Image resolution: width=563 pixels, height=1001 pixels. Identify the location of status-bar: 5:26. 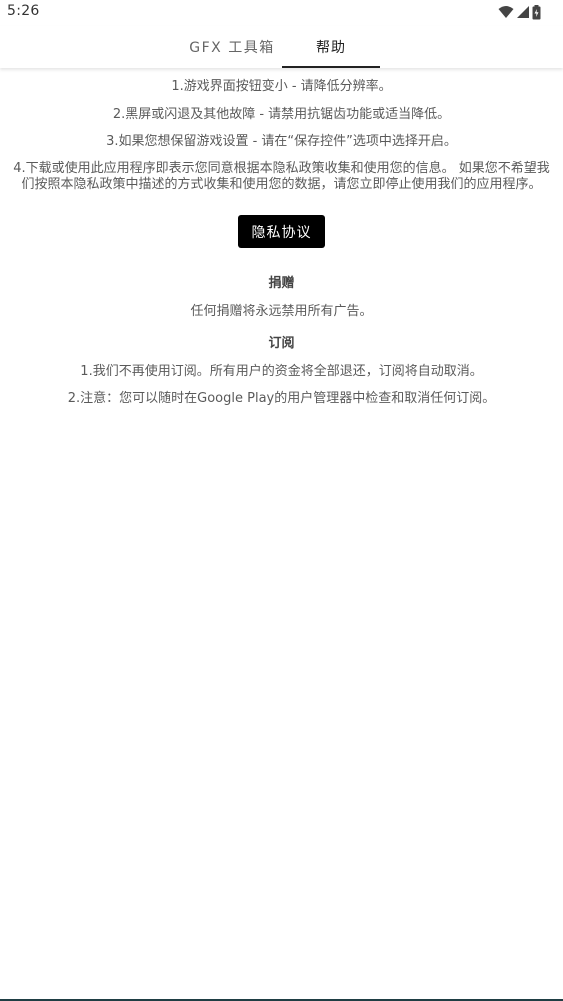
(281, 12).